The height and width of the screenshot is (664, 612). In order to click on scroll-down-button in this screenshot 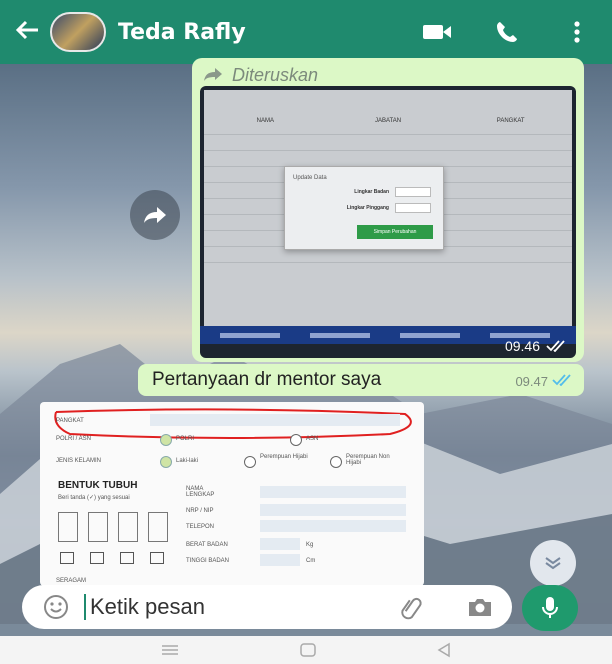, I will do `click(553, 563)`.